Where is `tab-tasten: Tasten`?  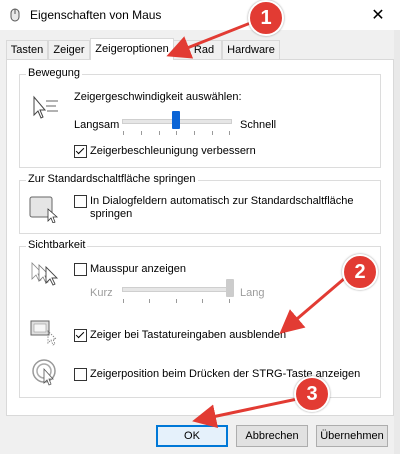
tab-tasten: Tasten is located at coordinates (27, 49).